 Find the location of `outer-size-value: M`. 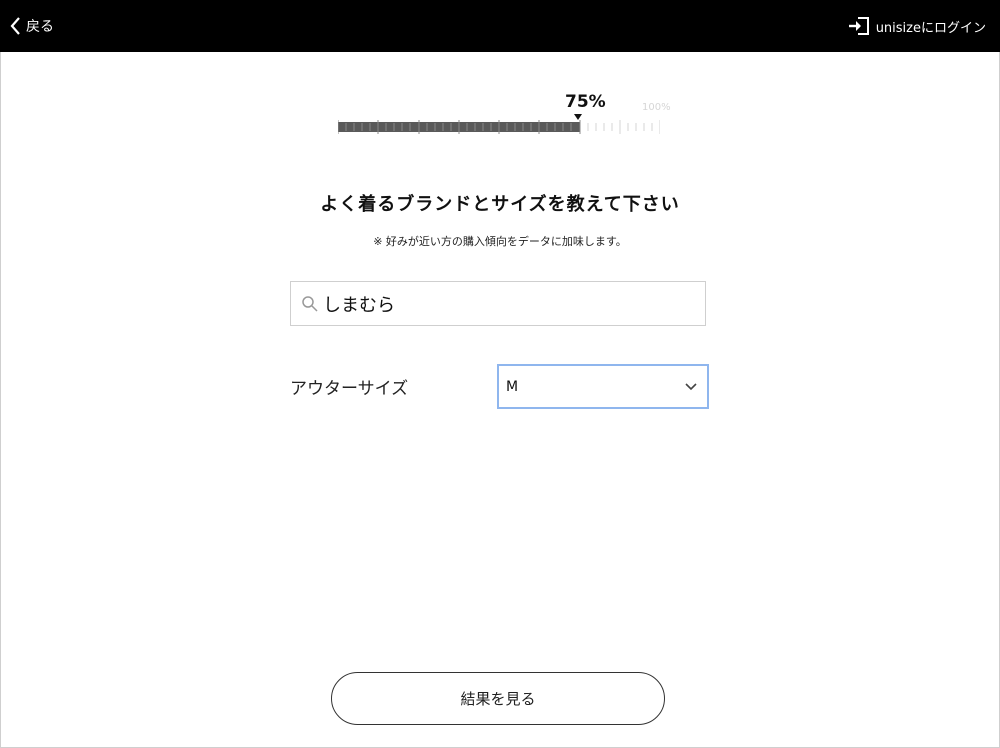

outer-size-value: M is located at coordinates (512, 386).